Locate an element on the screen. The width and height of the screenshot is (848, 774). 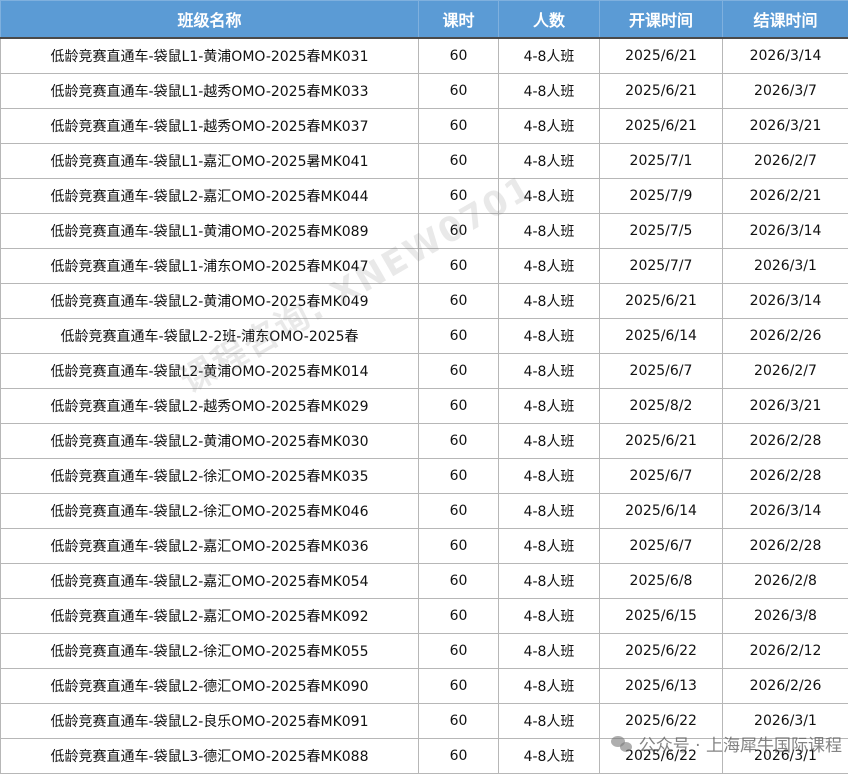
cell-class-name: 低龄竞赛直通车-袋鼠L1-越秀OMO-2025春MK033 is located at coordinates (209, 91).